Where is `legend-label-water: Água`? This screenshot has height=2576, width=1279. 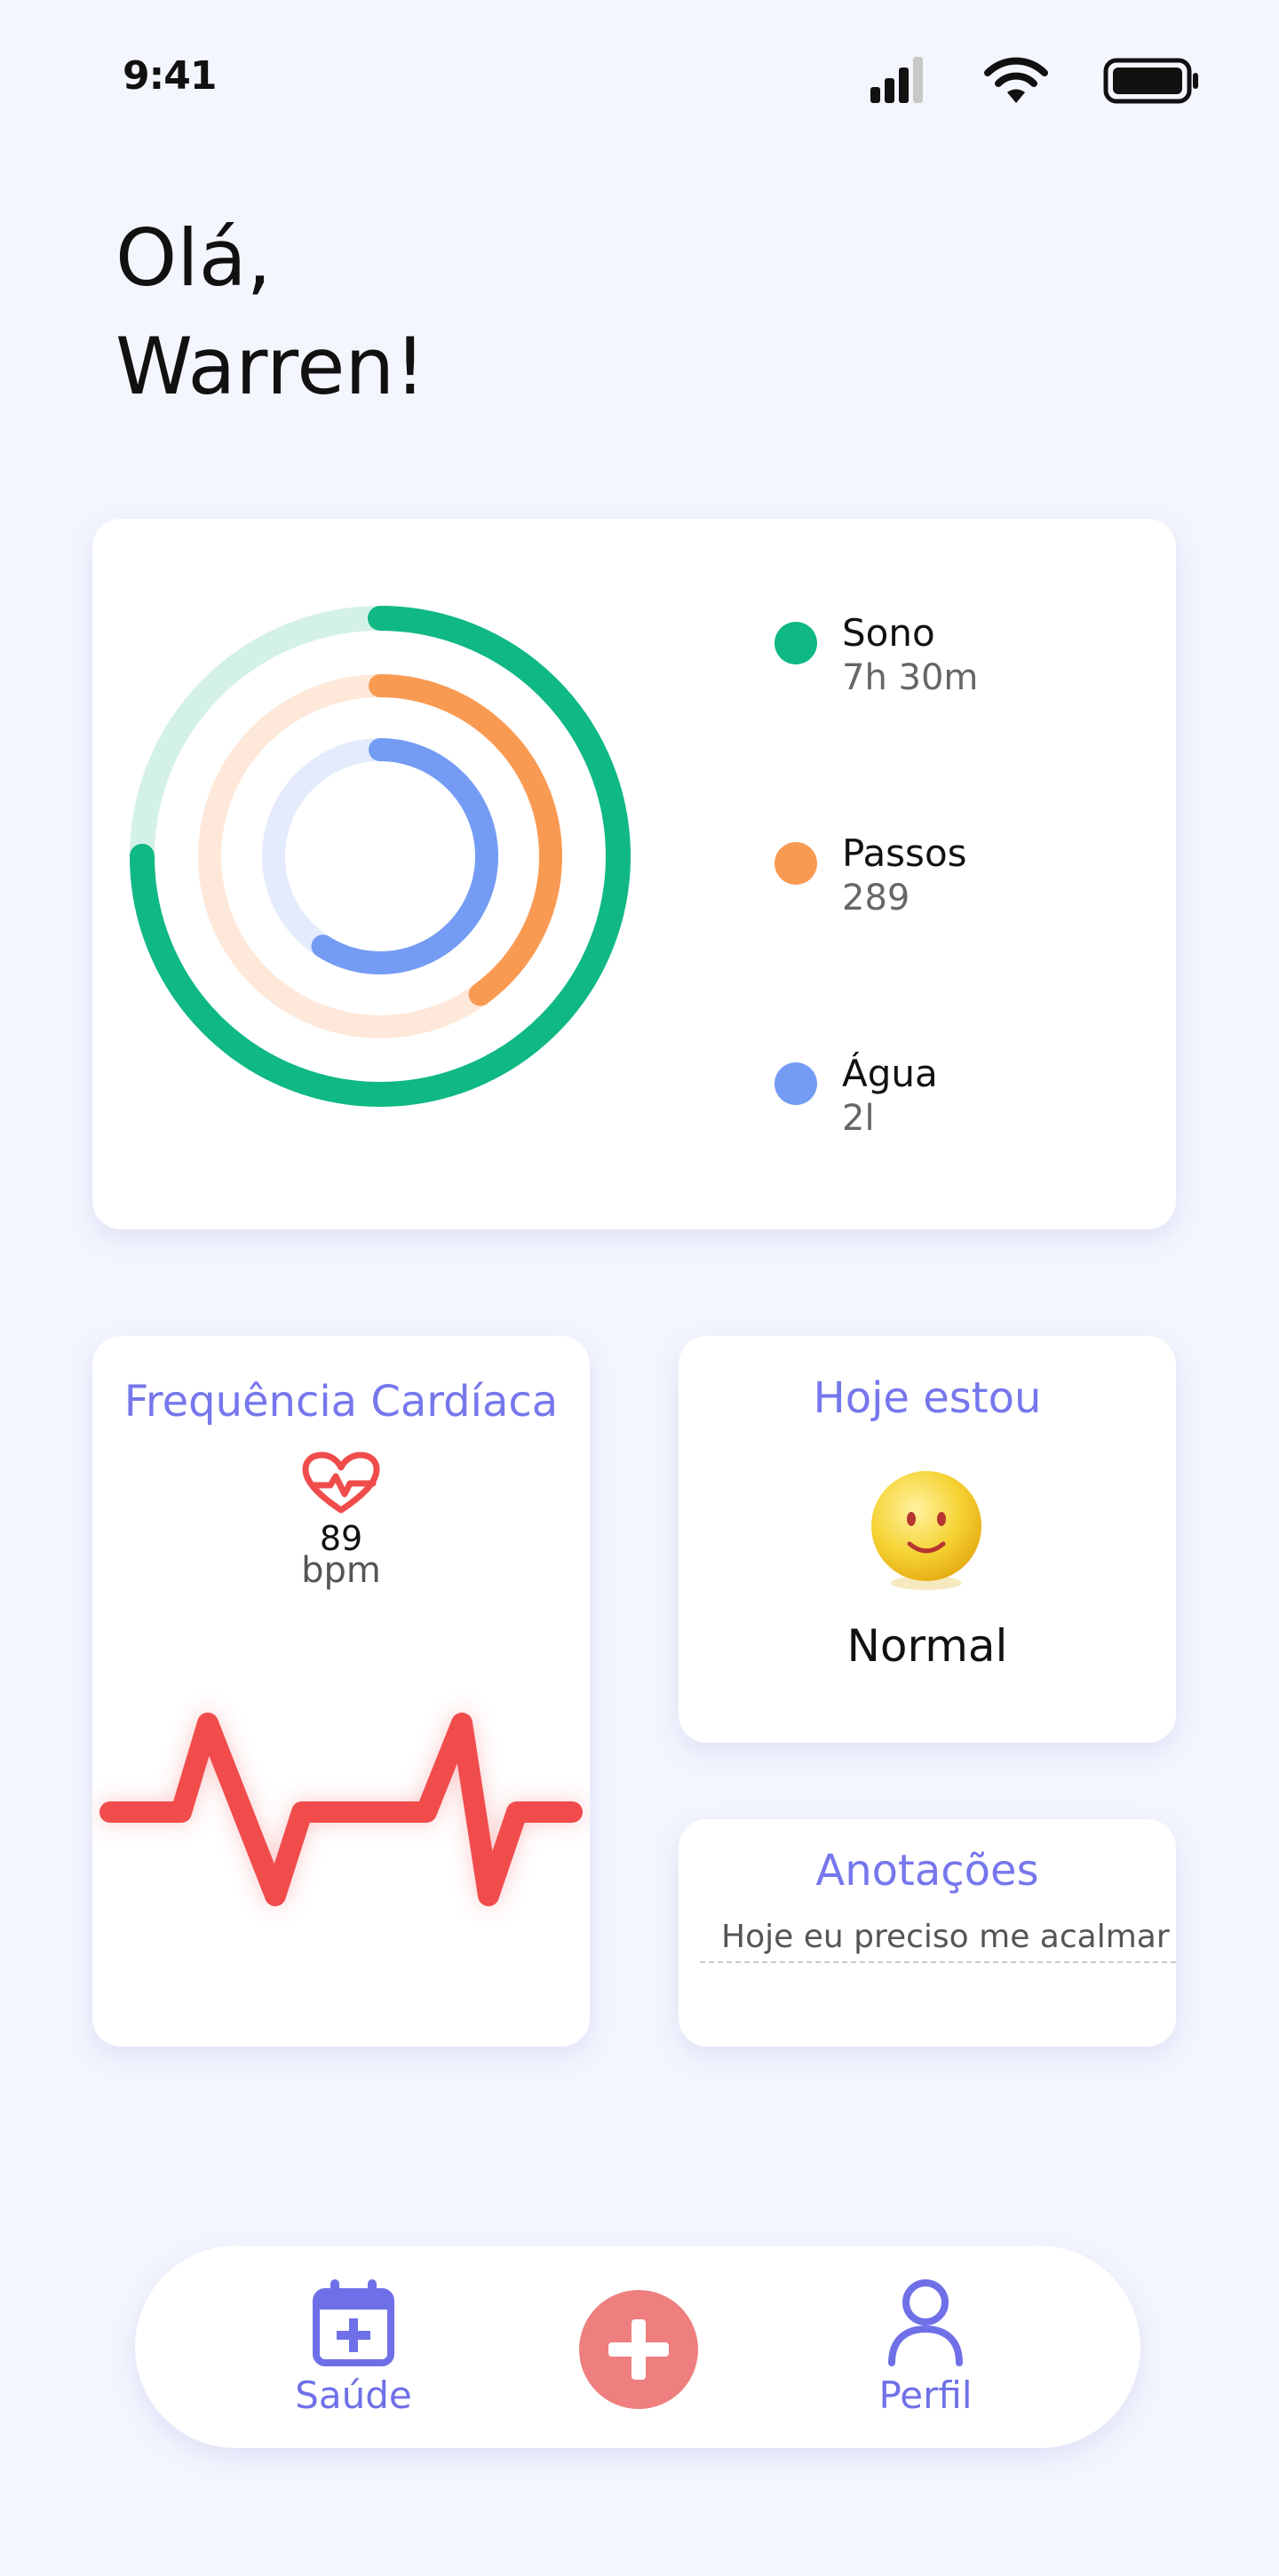
legend-label-water: Água is located at coordinates (890, 1073).